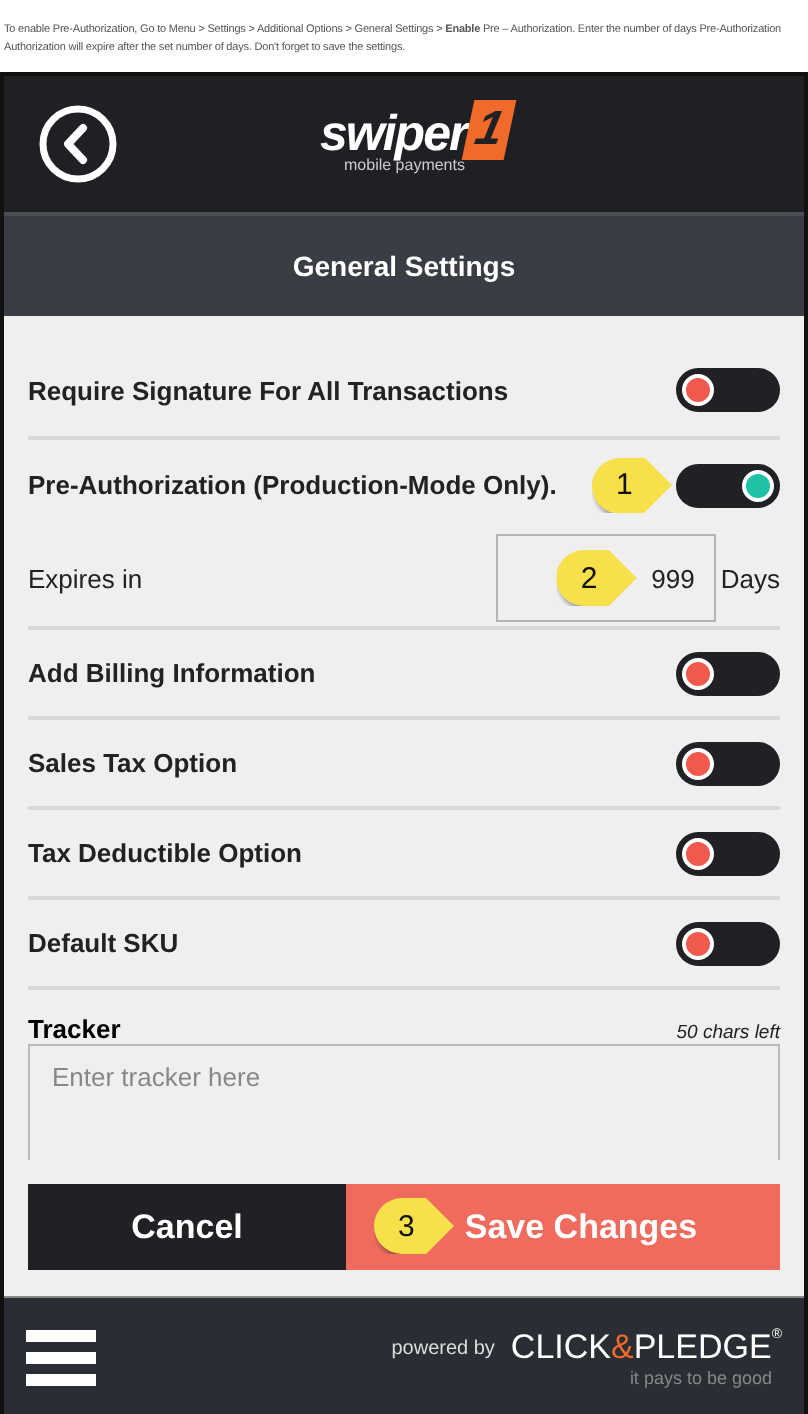 The height and width of the screenshot is (1414, 808). What do you see at coordinates (187, 1227) in the screenshot?
I see `cancel-button: Cancel` at bounding box center [187, 1227].